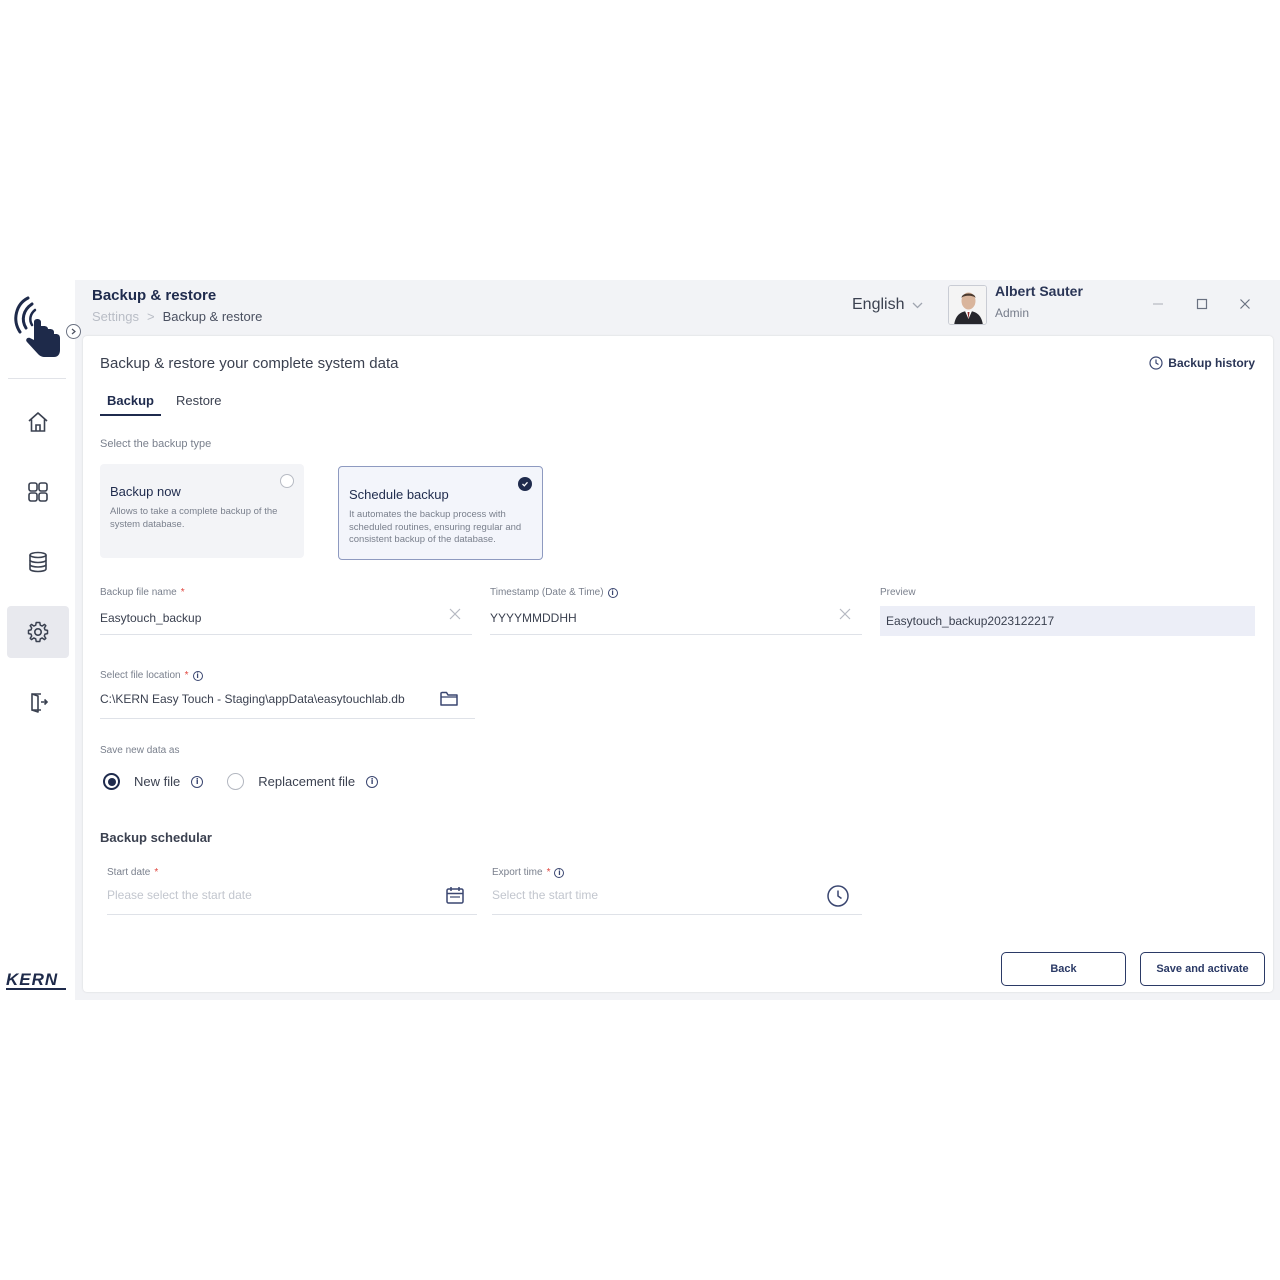 This screenshot has width=1280, height=1280. I want to click on kern-brand-underline, so click(36, 989).